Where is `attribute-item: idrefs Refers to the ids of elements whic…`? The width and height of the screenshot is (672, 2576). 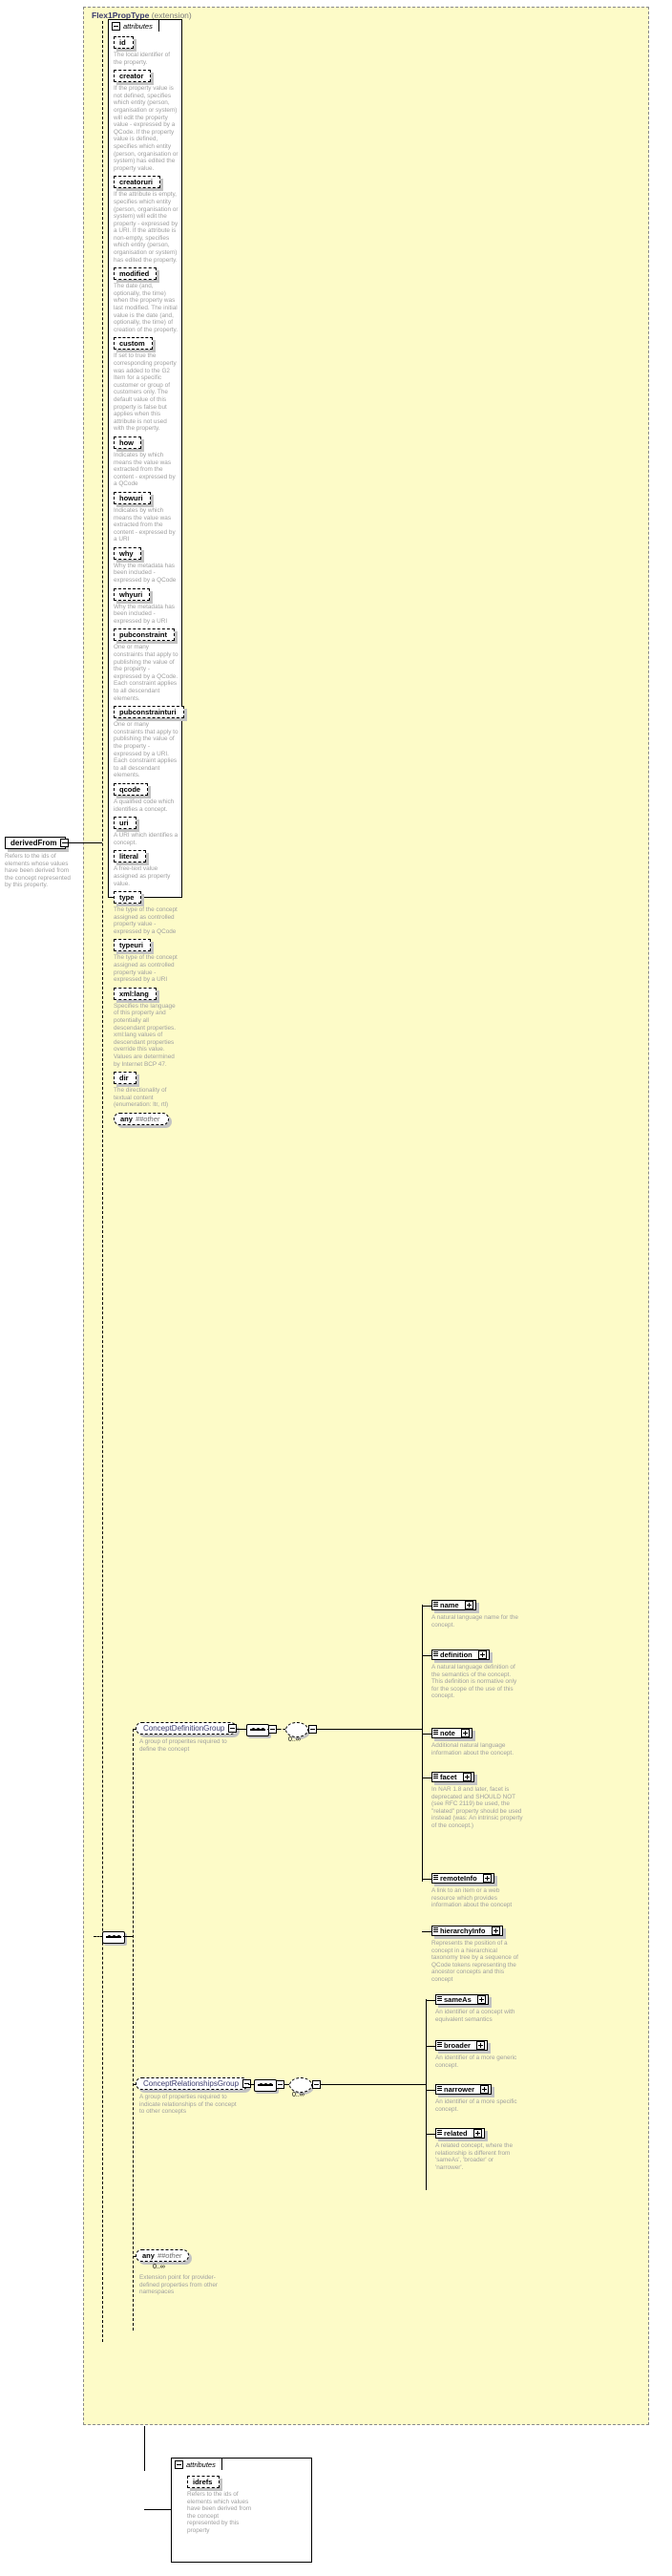 attribute-item: idrefs Refers to the ids of elements whic… is located at coordinates (246, 2505).